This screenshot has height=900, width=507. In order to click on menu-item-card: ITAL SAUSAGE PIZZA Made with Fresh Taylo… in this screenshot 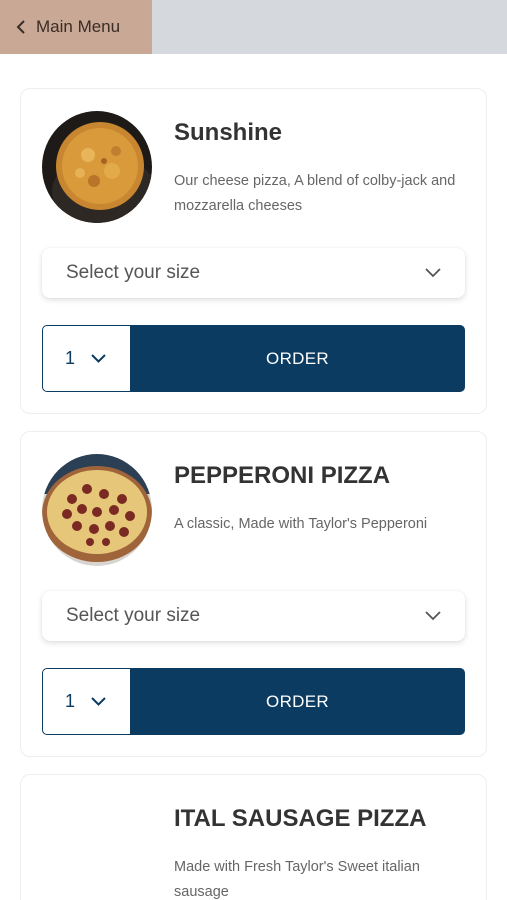, I will do `click(253, 837)`.